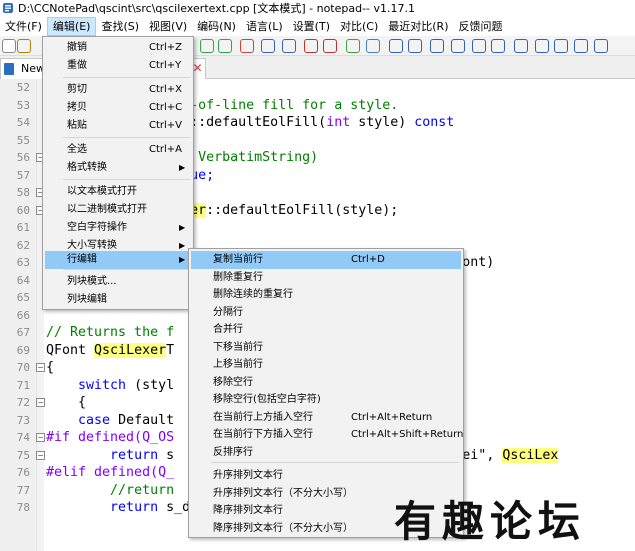  Describe the element at coordinates (373, 46) in the screenshot. I see `clear-bookmark-icon` at that location.